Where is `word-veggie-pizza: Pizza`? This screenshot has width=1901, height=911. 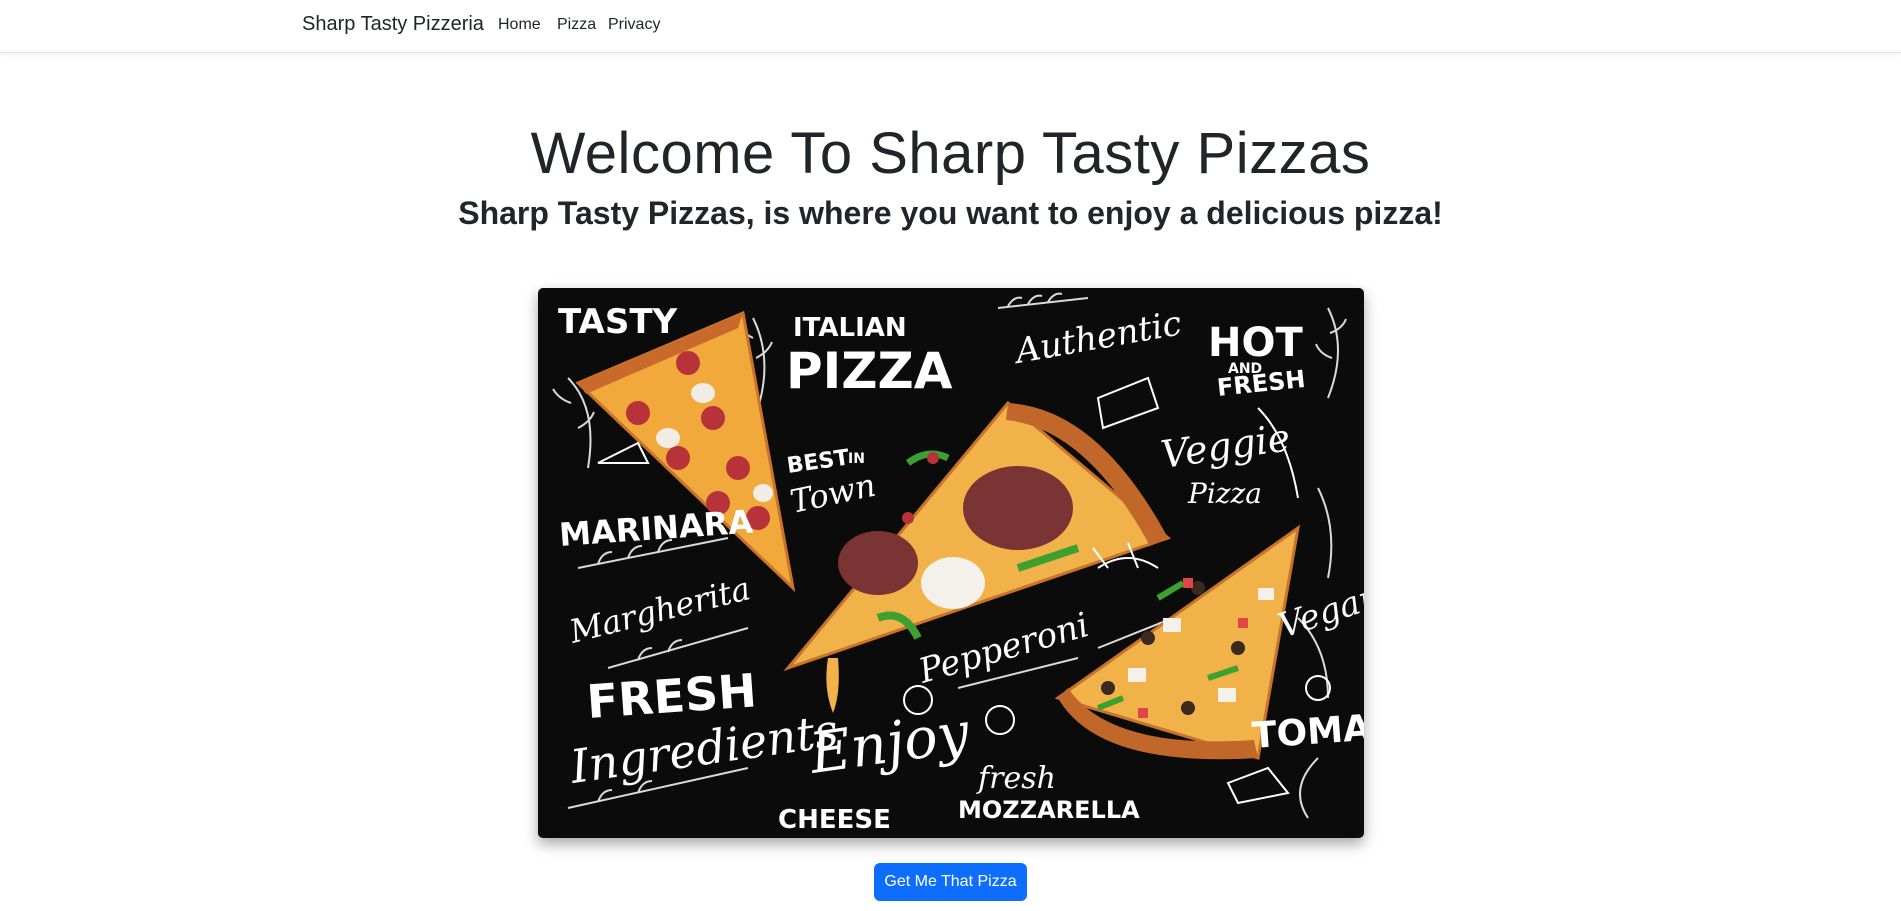
word-veggie-pizza: Pizza is located at coordinates (1224, 493).